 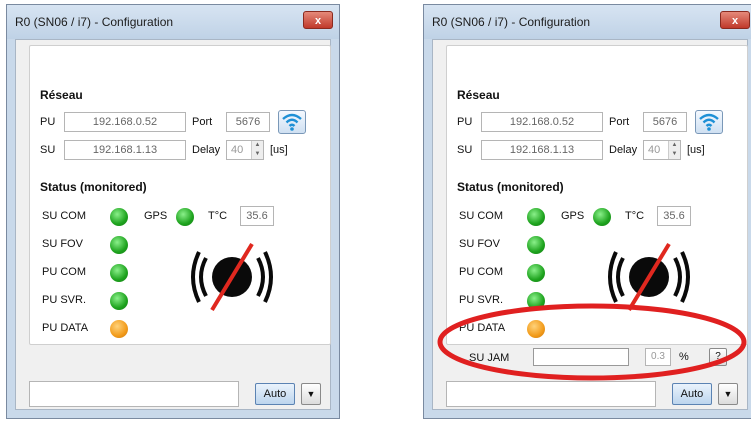 What do you see at coordinates (592, 342) in the screenshot?
I see `highlight-ellipse` at bounding box center [592, 342].